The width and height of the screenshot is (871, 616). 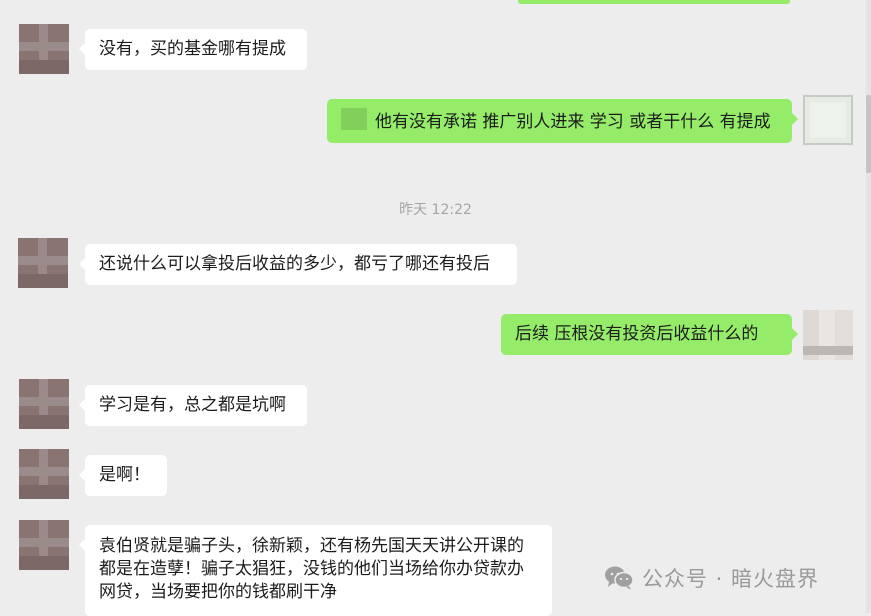 I want to click on message-bubble-incoming: 学习是有，总之都是坑啊, so click(x=193, y=405).